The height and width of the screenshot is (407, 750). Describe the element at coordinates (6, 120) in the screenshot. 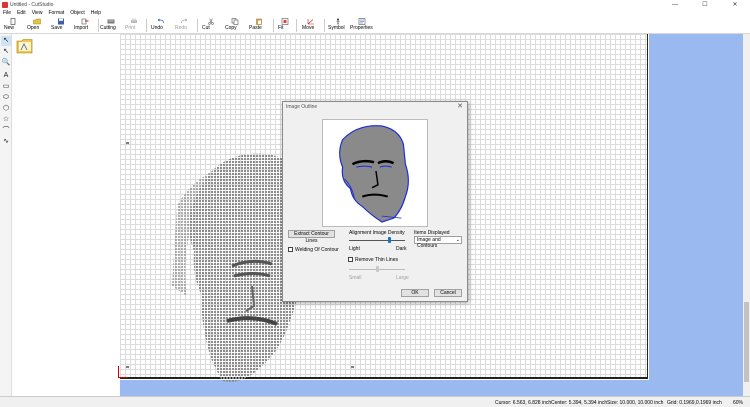

I see `star-tool: ☆` at that location.